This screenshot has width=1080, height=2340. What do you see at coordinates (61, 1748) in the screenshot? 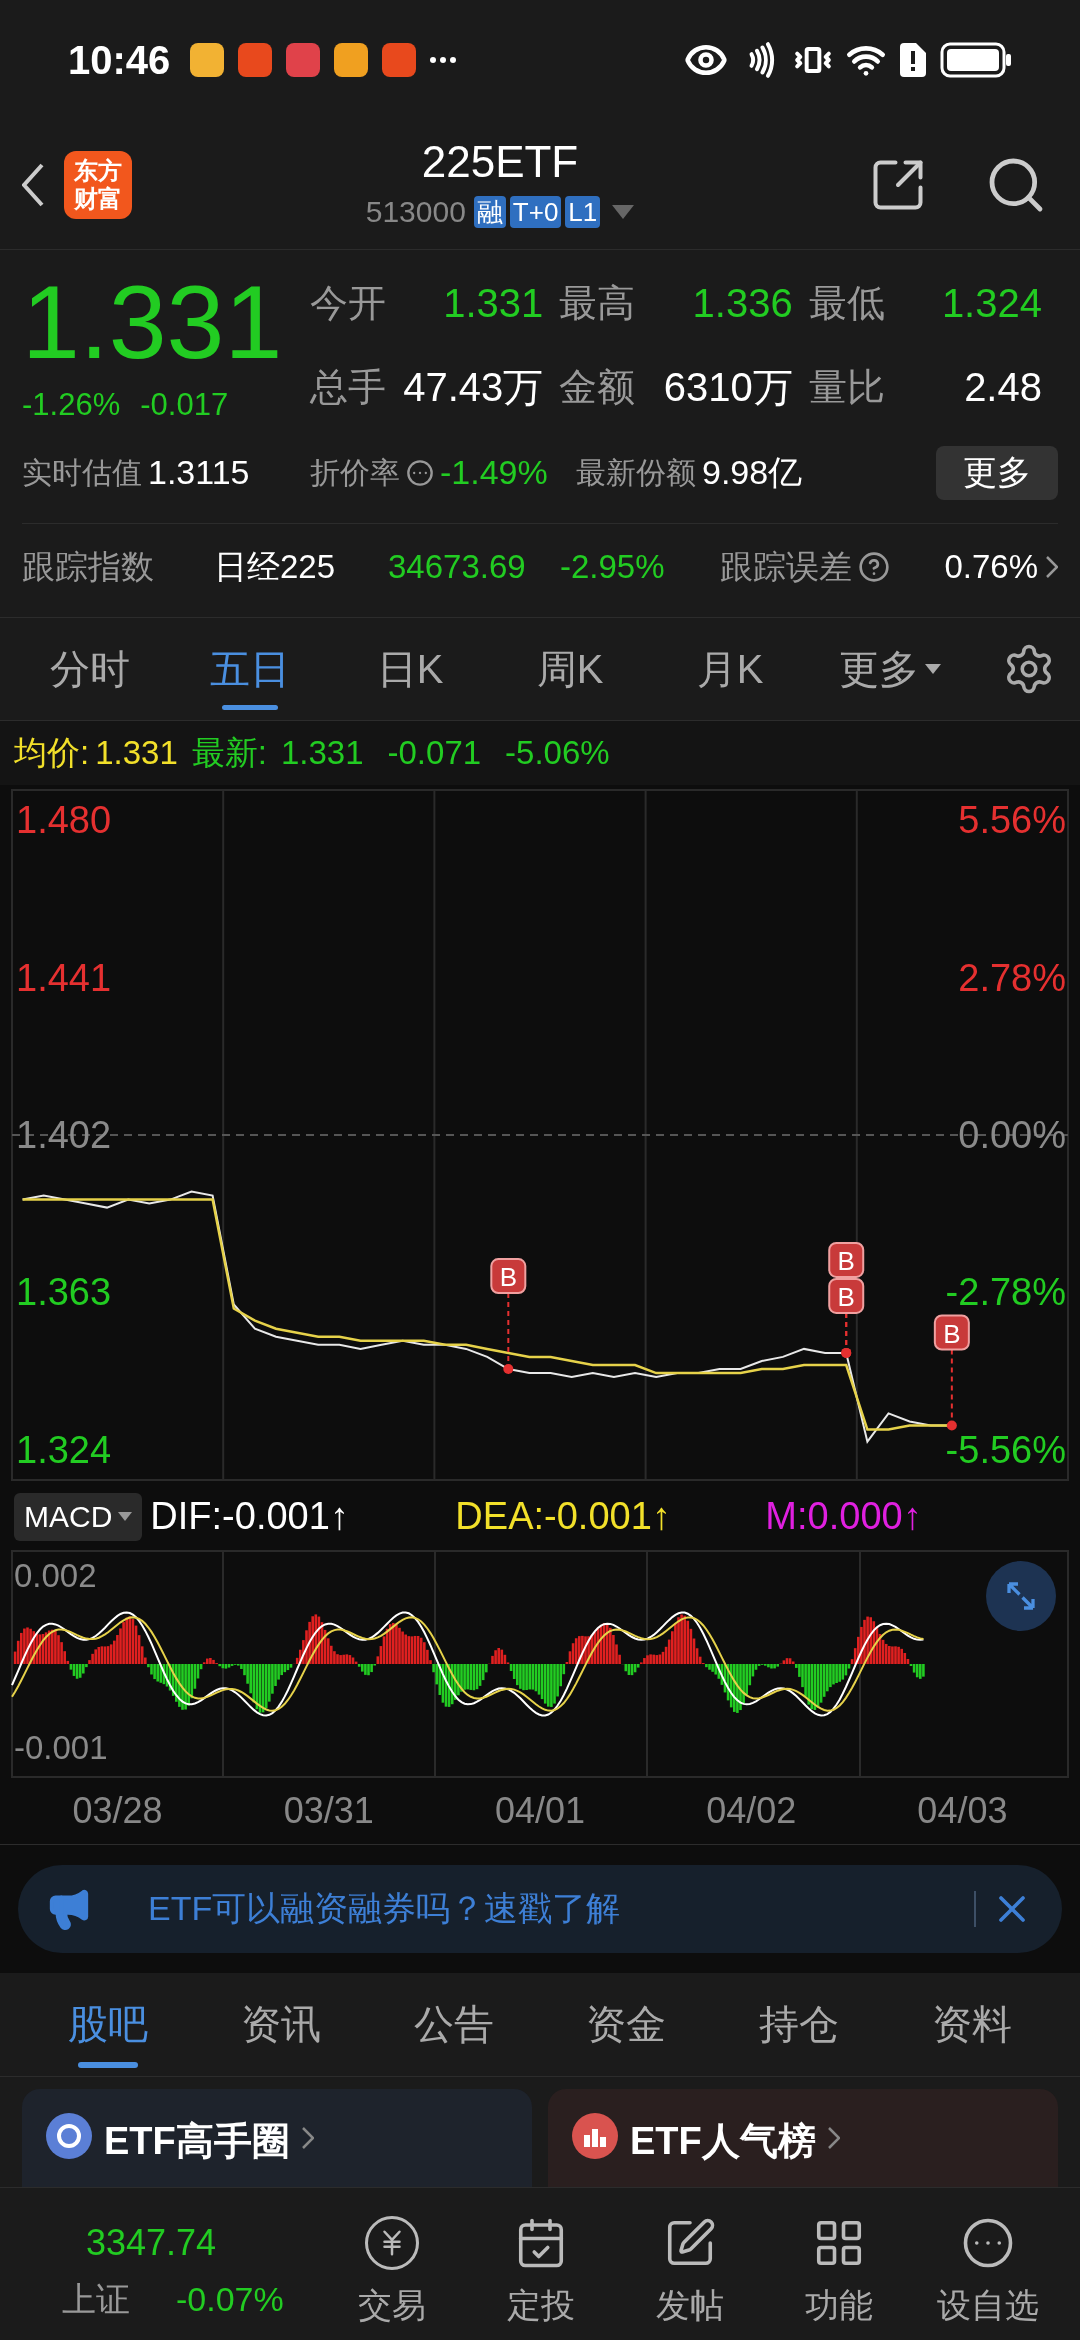
I see `macd-axis-label: -0.001` at bounding box center [61, 1748].